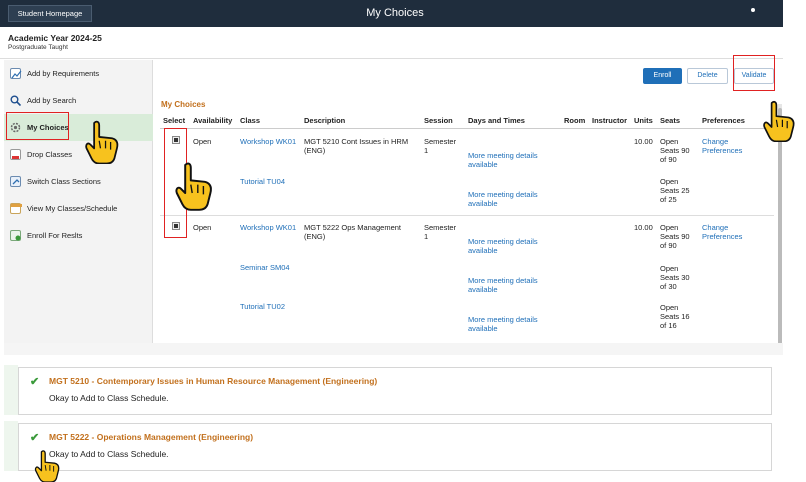 The image size is (806, 482). Describe the element at coordinates (63, 73) in the screenshot. I see `sidebar-item-label: Add by Requirements` at that location.